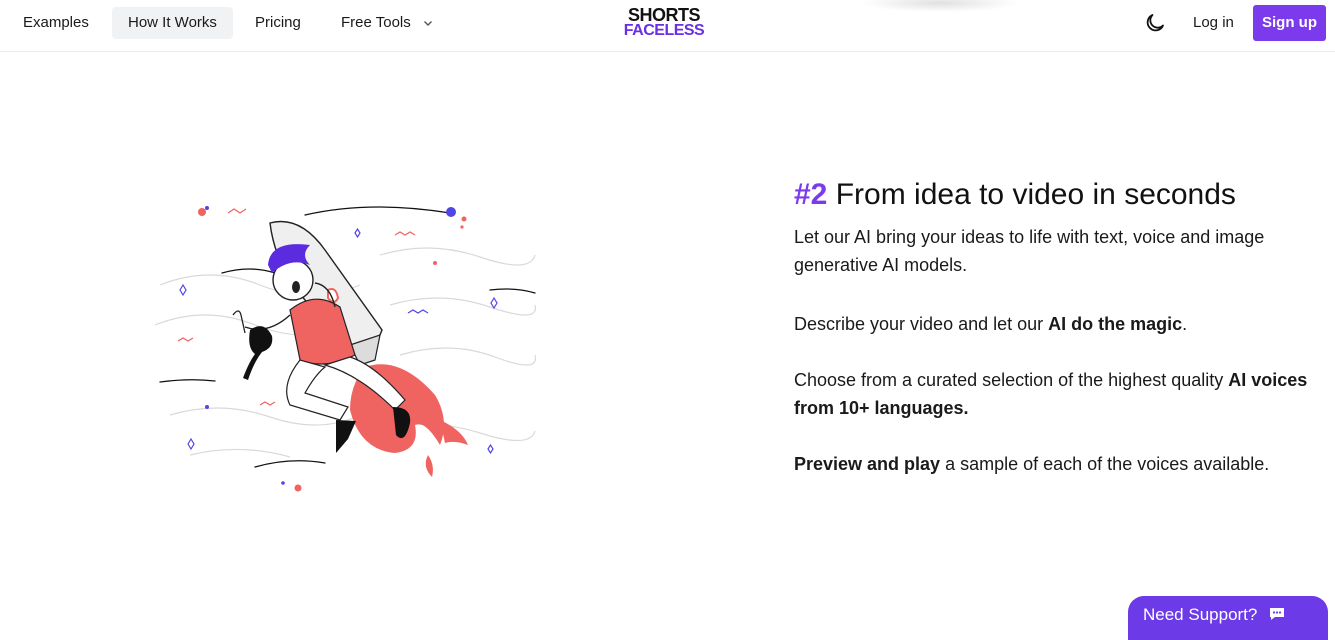  What do you see at coordinates (664, 30) in the screenshot?
I see `logo-line-2: FACELESS` at bounding box center [664, 30].